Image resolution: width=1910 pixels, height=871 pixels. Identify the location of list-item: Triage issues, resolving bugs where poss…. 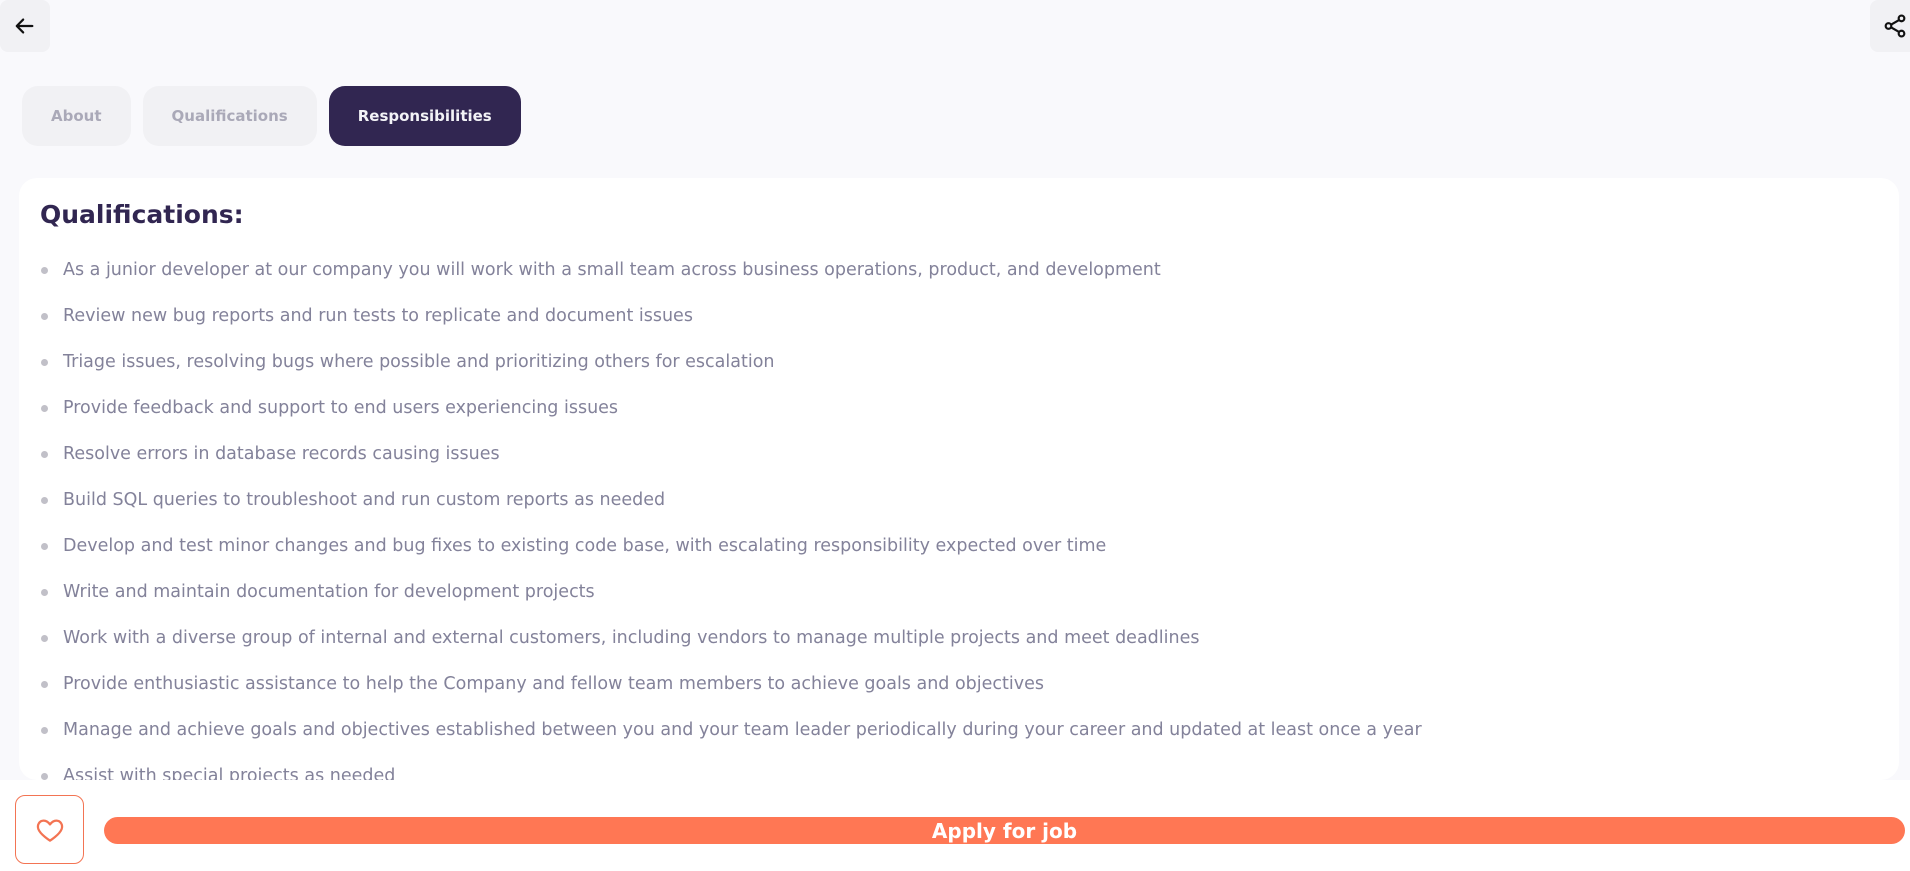
(959, 362).